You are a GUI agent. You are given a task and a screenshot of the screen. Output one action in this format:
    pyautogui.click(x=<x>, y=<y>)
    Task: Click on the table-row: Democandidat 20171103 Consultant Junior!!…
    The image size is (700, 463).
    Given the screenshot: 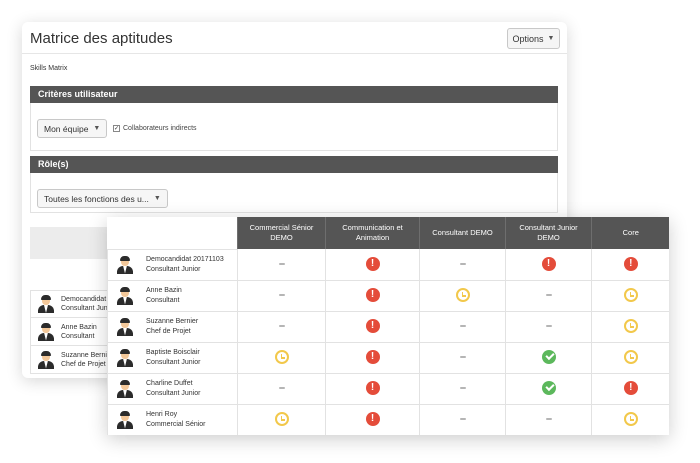 What is the action you would take?
    pyautogui.click(x=388, y=265)
    